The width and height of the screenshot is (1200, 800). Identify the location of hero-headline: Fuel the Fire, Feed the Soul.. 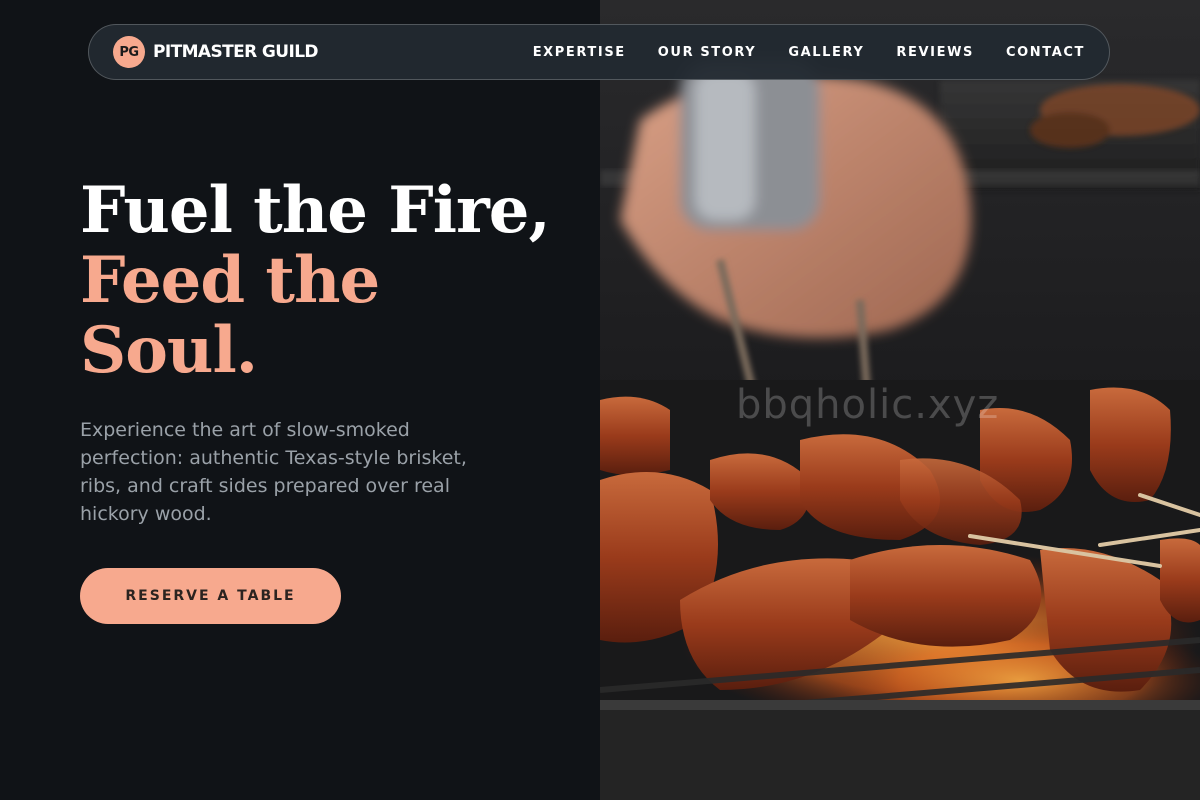
(315, 280).